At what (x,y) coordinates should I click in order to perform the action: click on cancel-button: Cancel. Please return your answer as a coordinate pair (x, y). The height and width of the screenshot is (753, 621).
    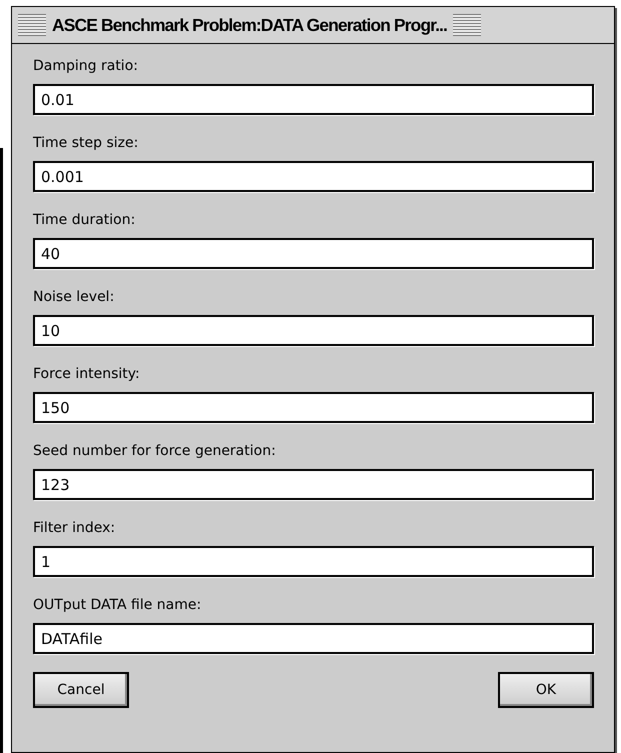
    Looking at the image, I should click on (81, 690).